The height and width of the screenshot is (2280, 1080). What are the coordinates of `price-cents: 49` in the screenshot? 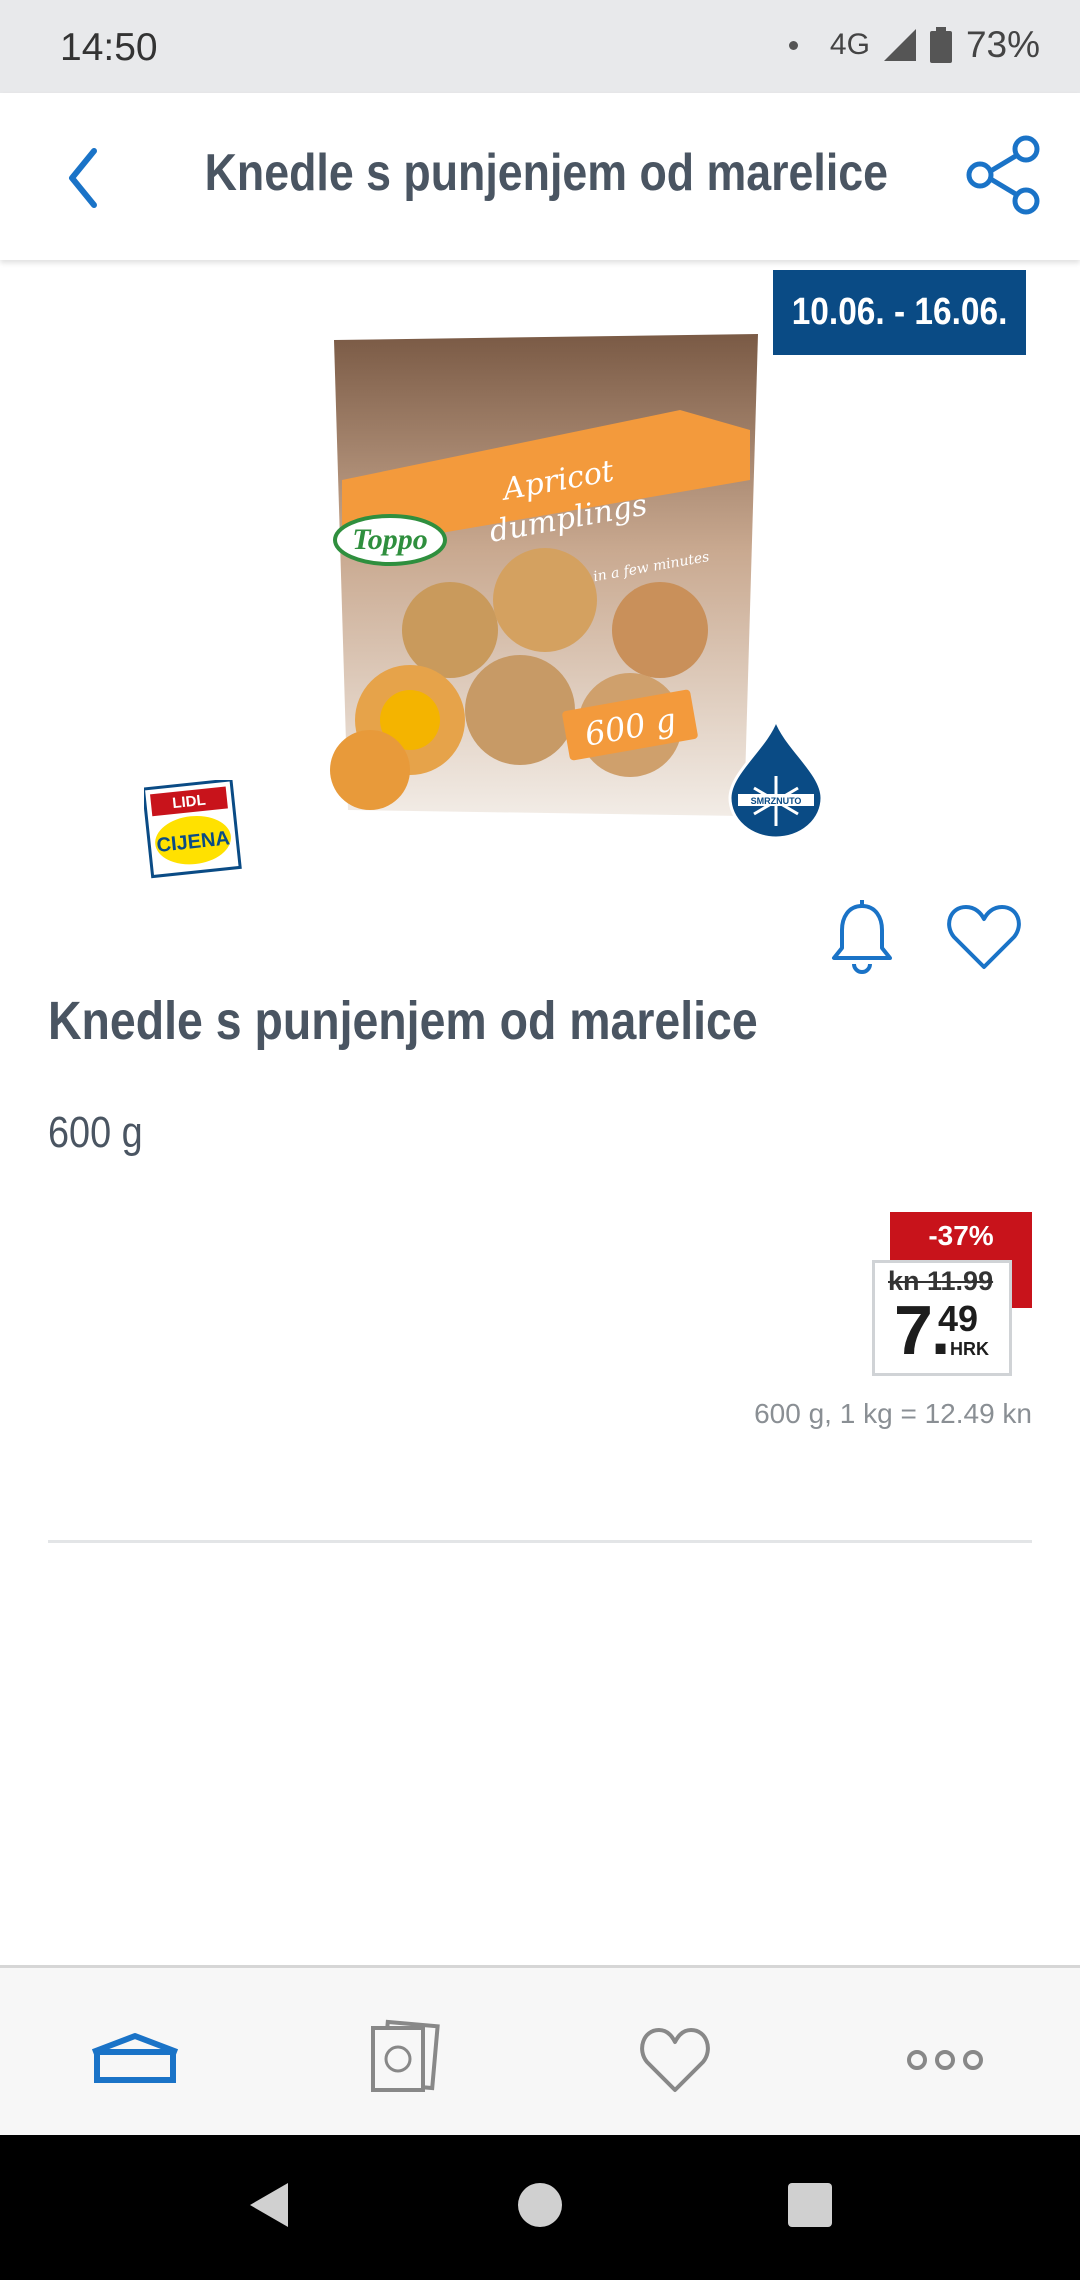 It's located at (958, 1318).